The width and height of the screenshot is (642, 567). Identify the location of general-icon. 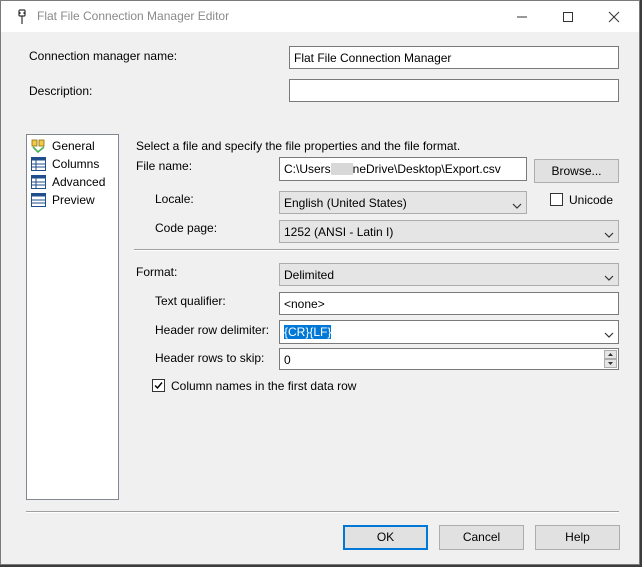
(38, 146).